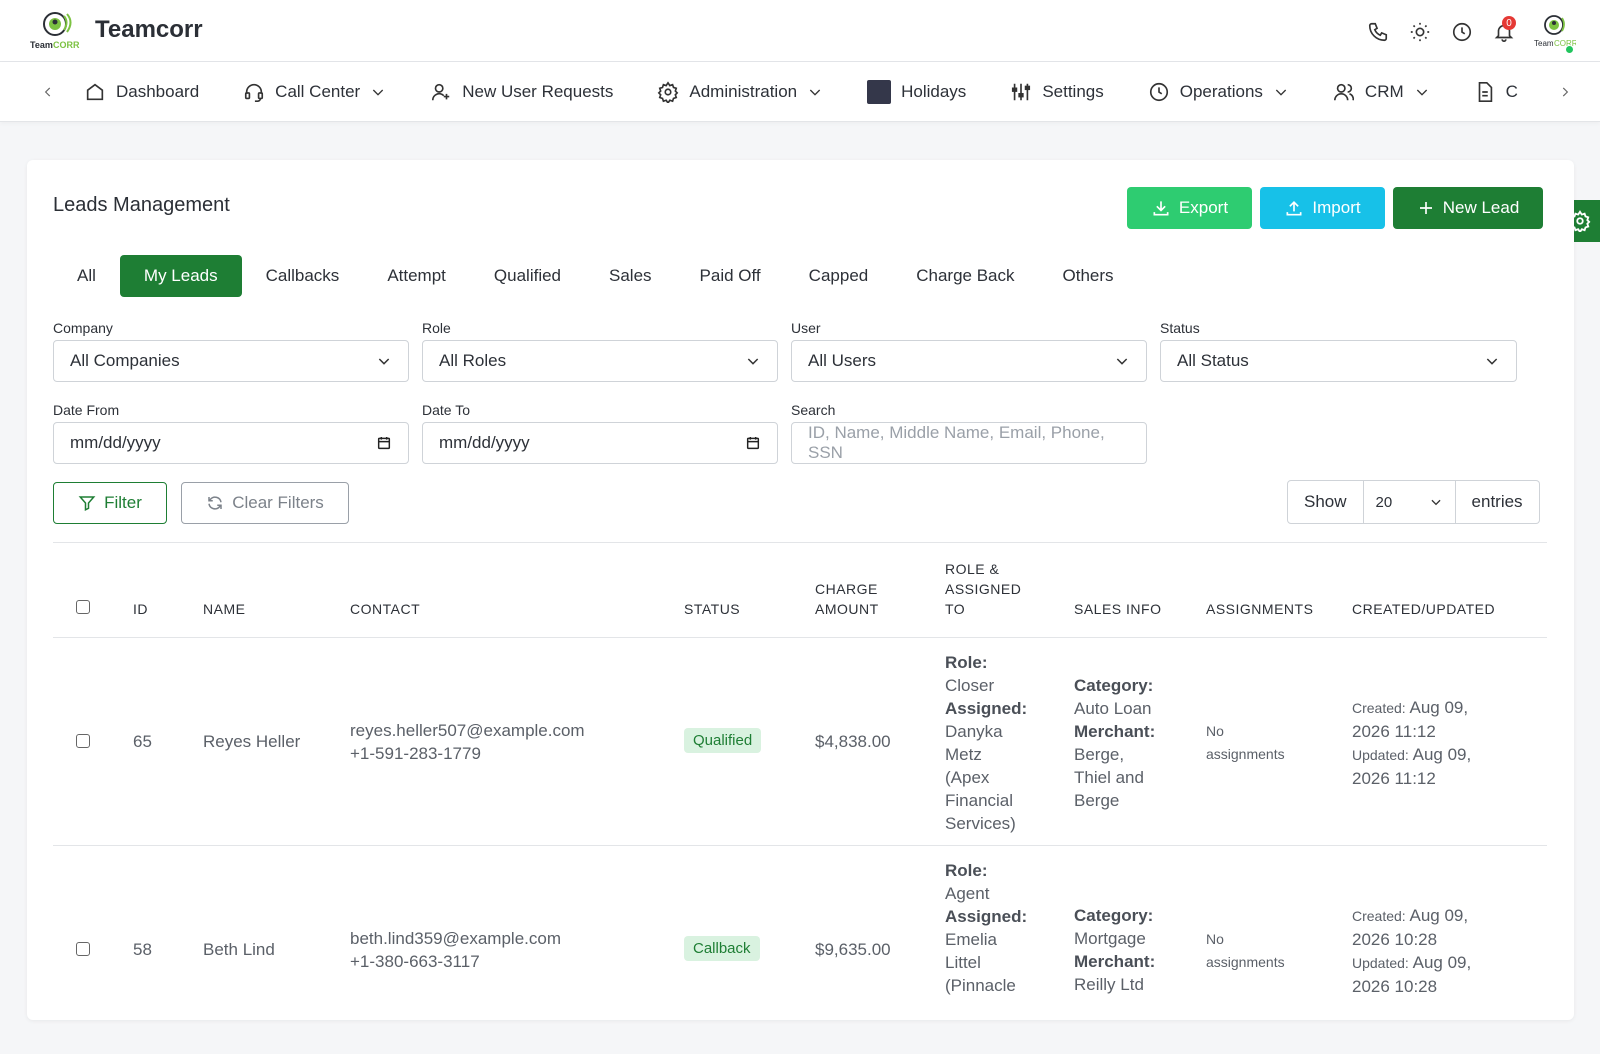  Describe the element at coordinates (48, 92) in the screenshot. I see `nav-scroll-left-icon` at that location.